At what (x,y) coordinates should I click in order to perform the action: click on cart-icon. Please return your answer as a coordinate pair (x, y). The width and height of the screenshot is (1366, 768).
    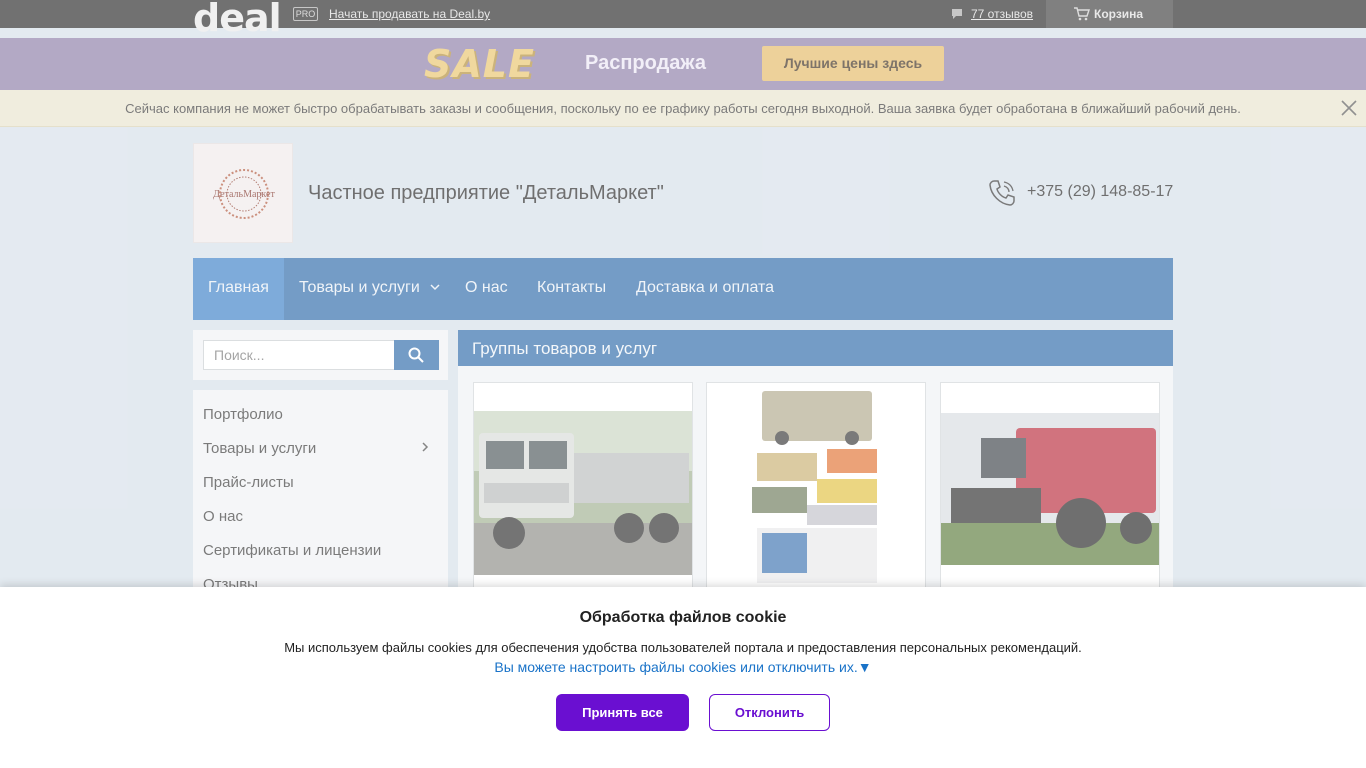
    Looking at the image, I should click on (1082, 14).